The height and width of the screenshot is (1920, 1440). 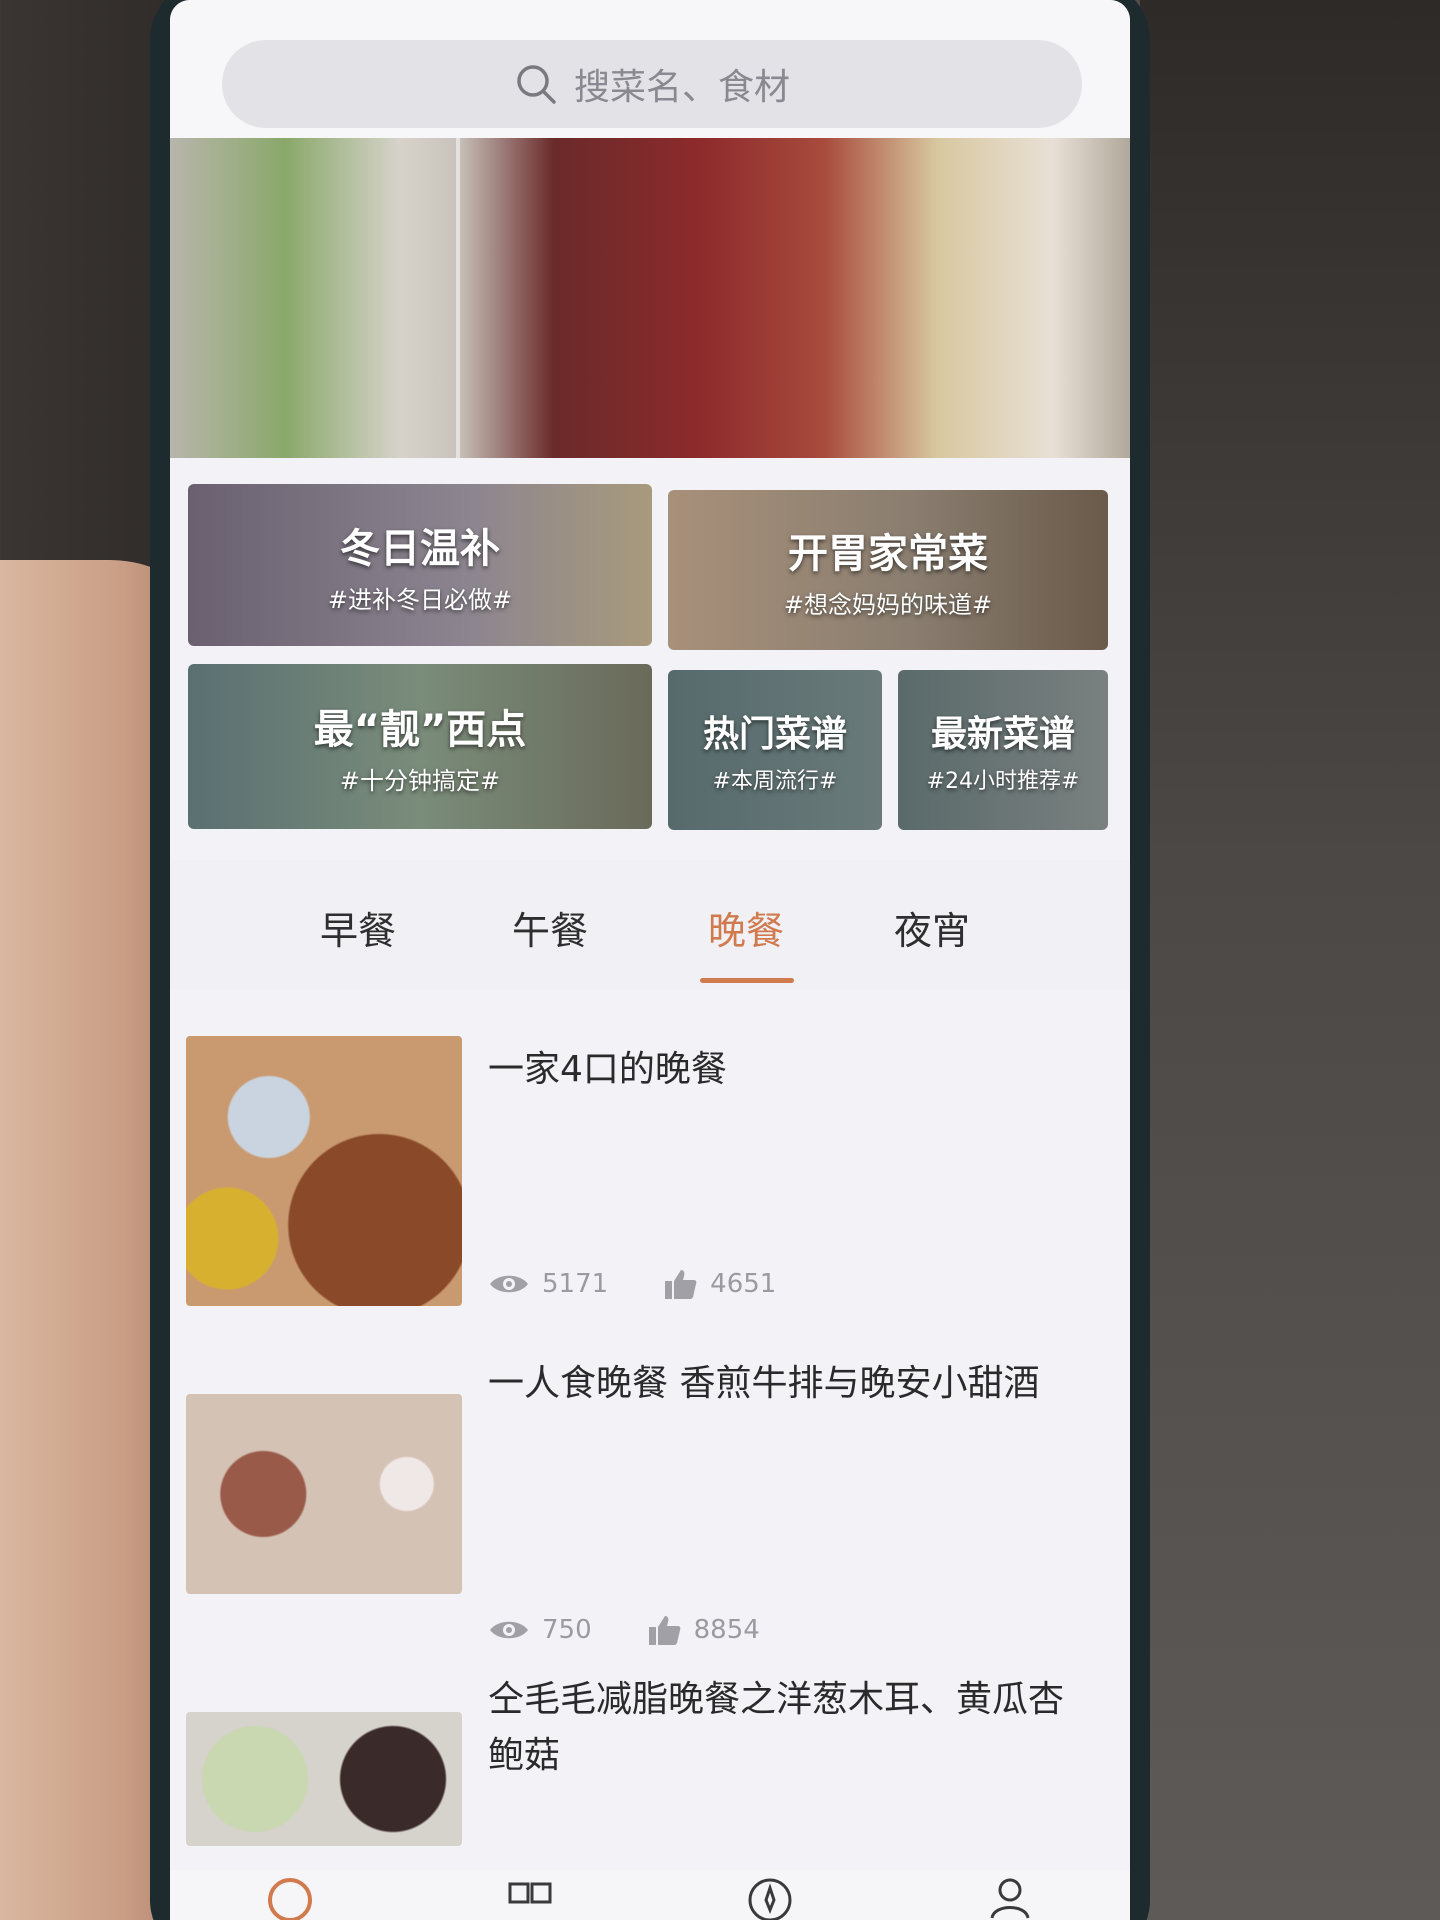 What do you see at coordinates (743, 1284) in the screenshot?
I see `like-count-value: 4651` at bounding box center [743, 1284].